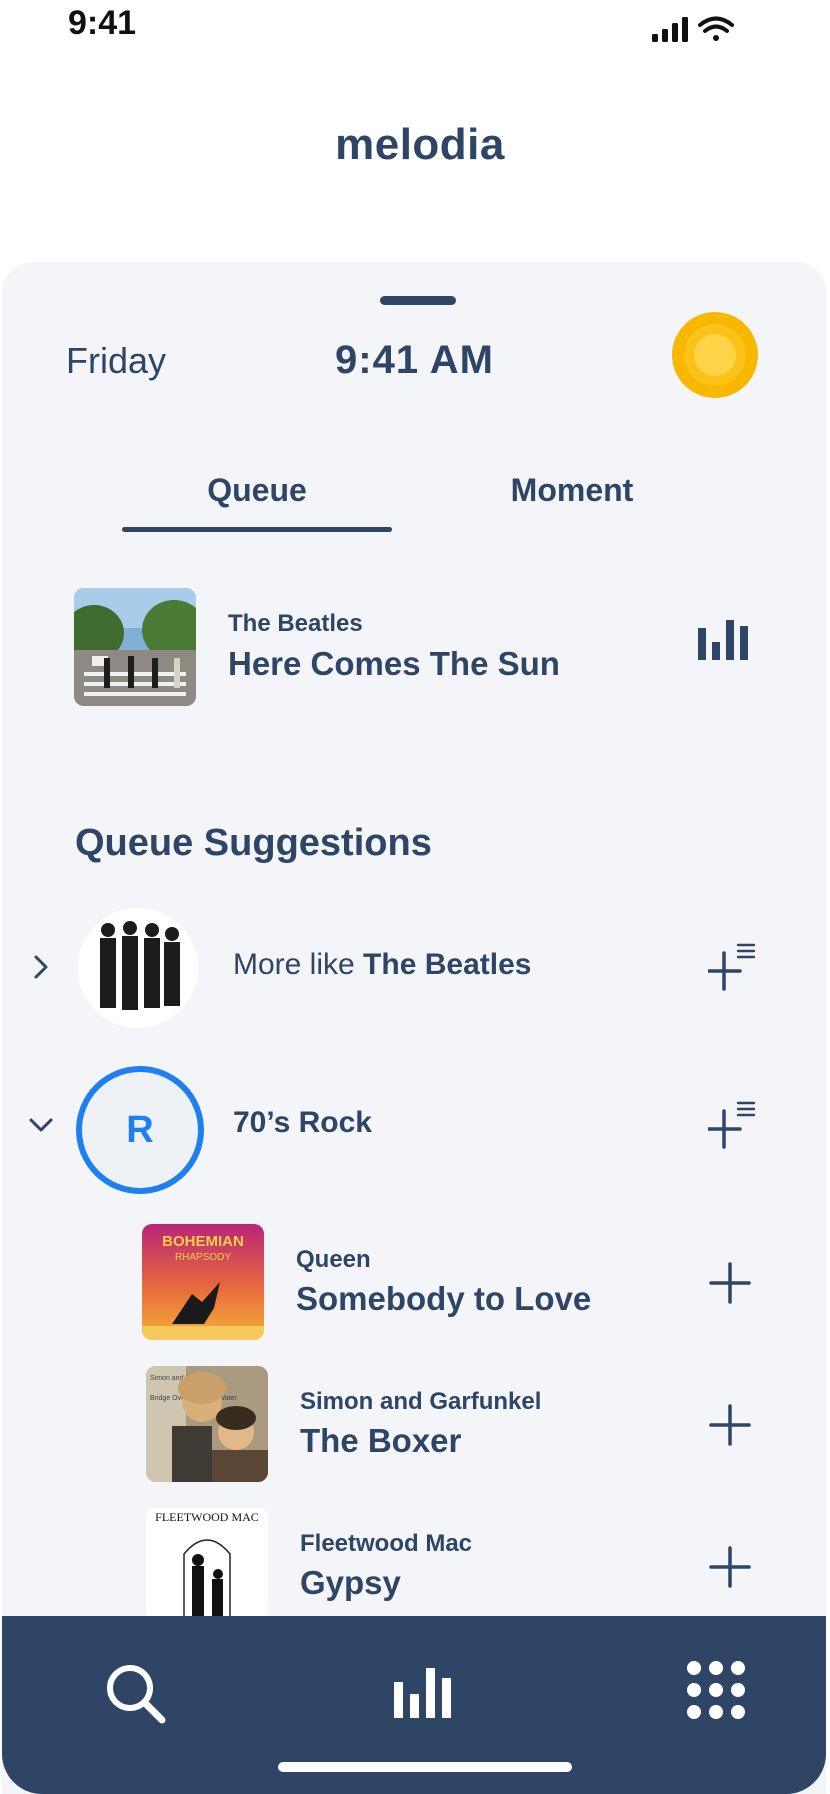 Image resolution: width=830 pixels, height=1794 pixels. What do you see at coordinates (302, 1122) in the screenshot?
I see `playlist-label: 70’s Rock` at bounding box center [302, 1122].